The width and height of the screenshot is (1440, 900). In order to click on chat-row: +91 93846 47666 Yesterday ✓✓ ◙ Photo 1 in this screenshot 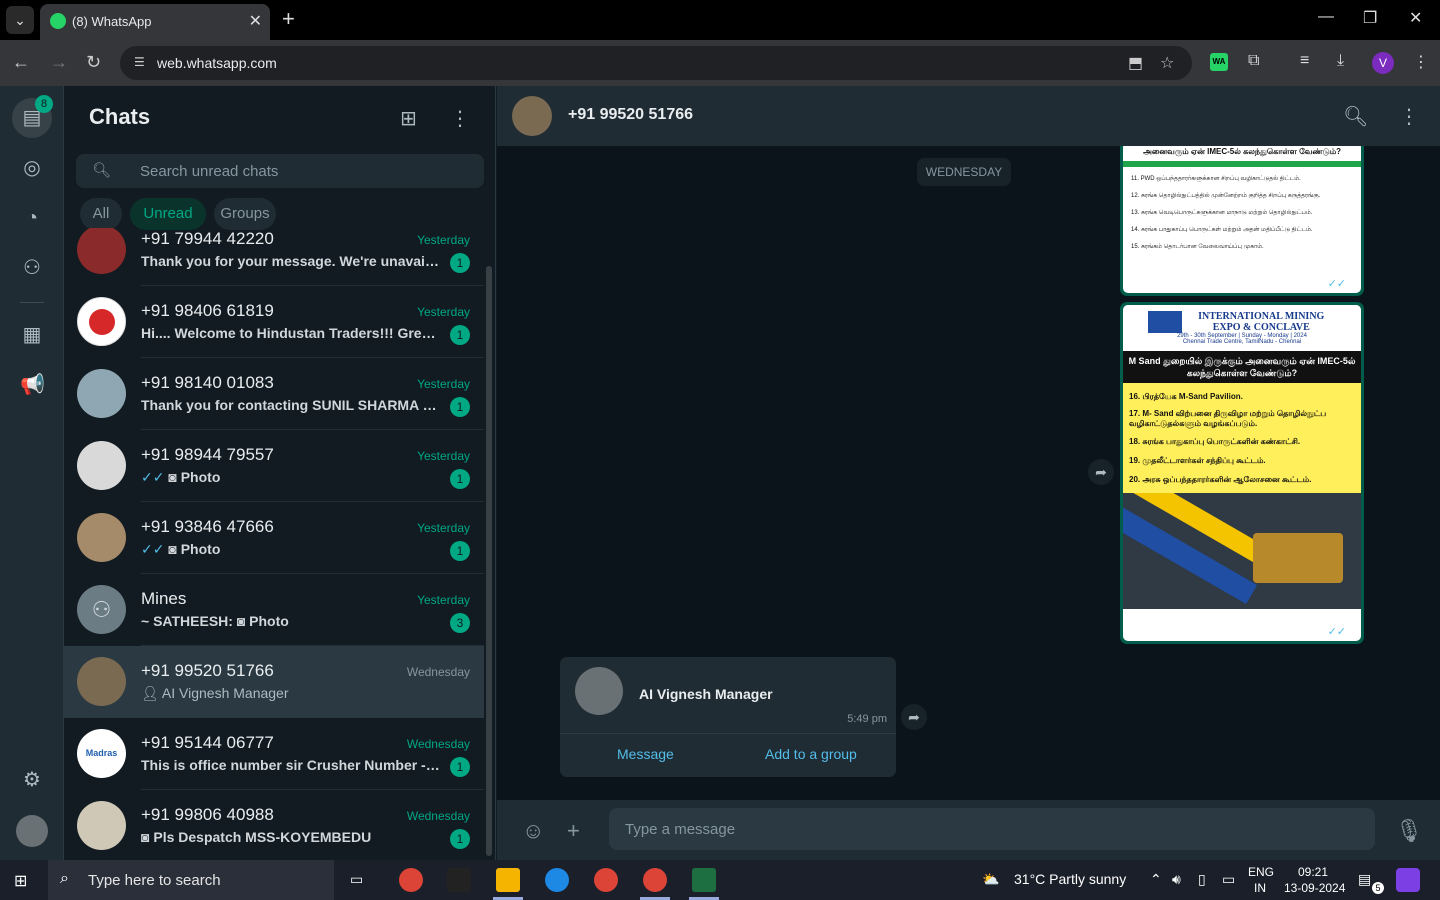, I will do `click(274, 538)`.